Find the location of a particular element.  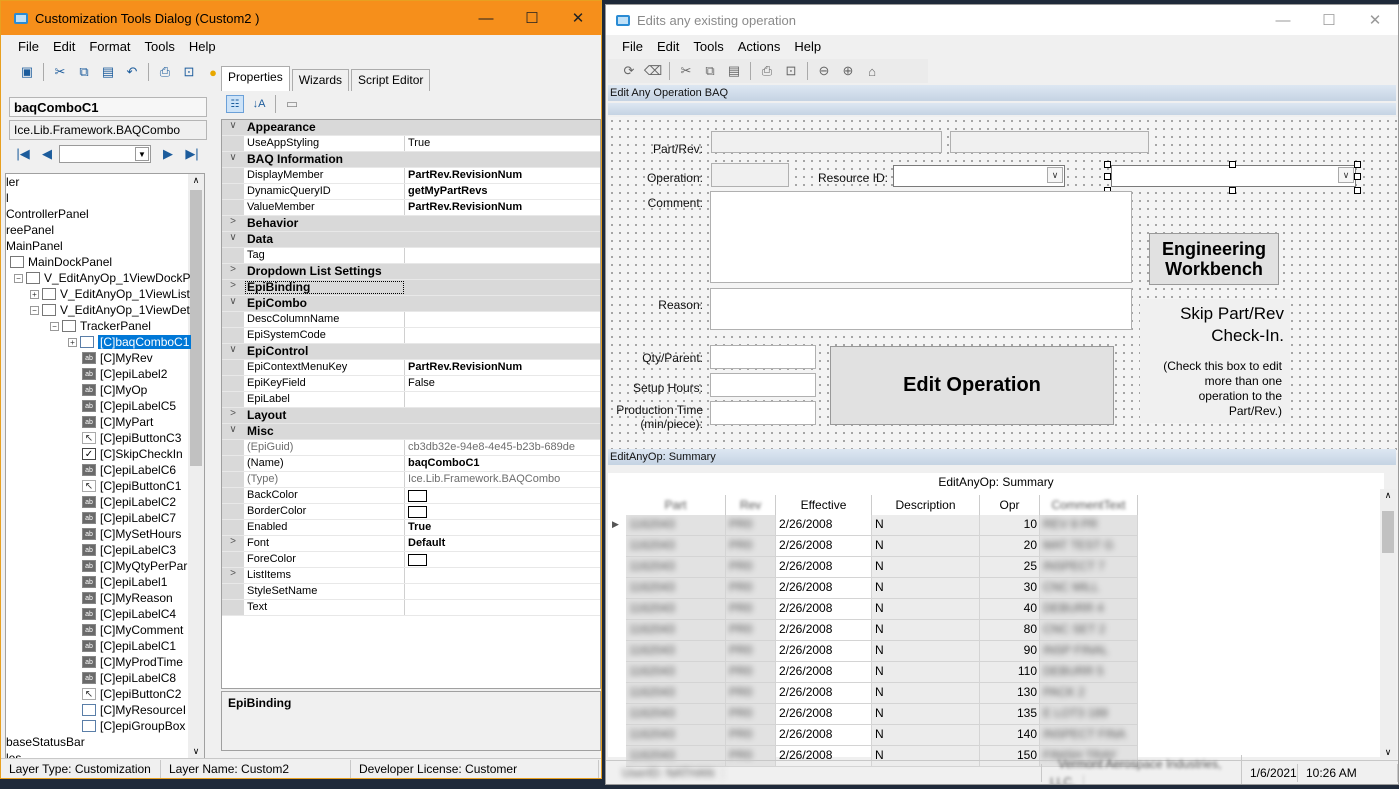

tree-node: ab [C]epiLabel2 is located at coordinates (124, 374).